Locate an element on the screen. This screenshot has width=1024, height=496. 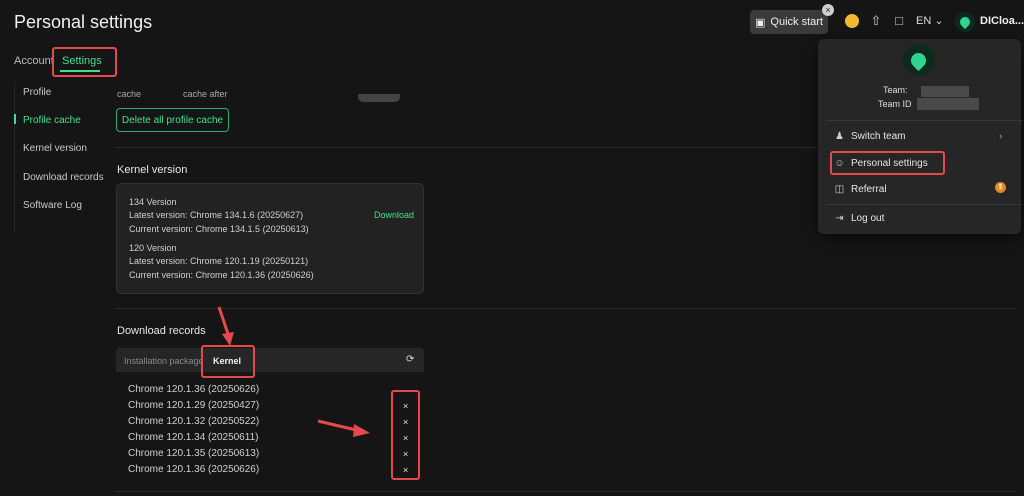
tab-account: Account is located at coordinates (34, 61).